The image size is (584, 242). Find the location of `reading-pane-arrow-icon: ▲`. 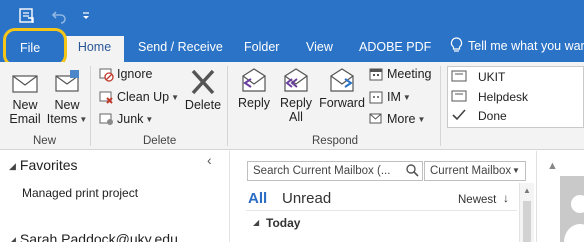

reading-pane-arrow-icon: ▲ is located at coordinates (552, 166).